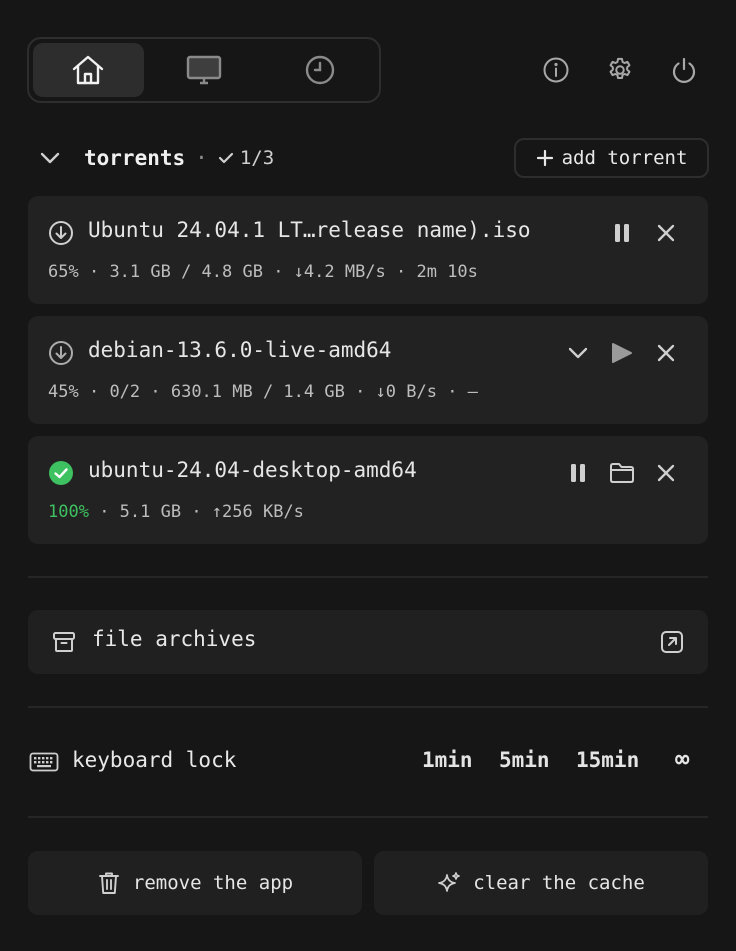 This screenshot has height=951, width=736. I want to click on lock-15min-button: 15min, so click(607, 760).